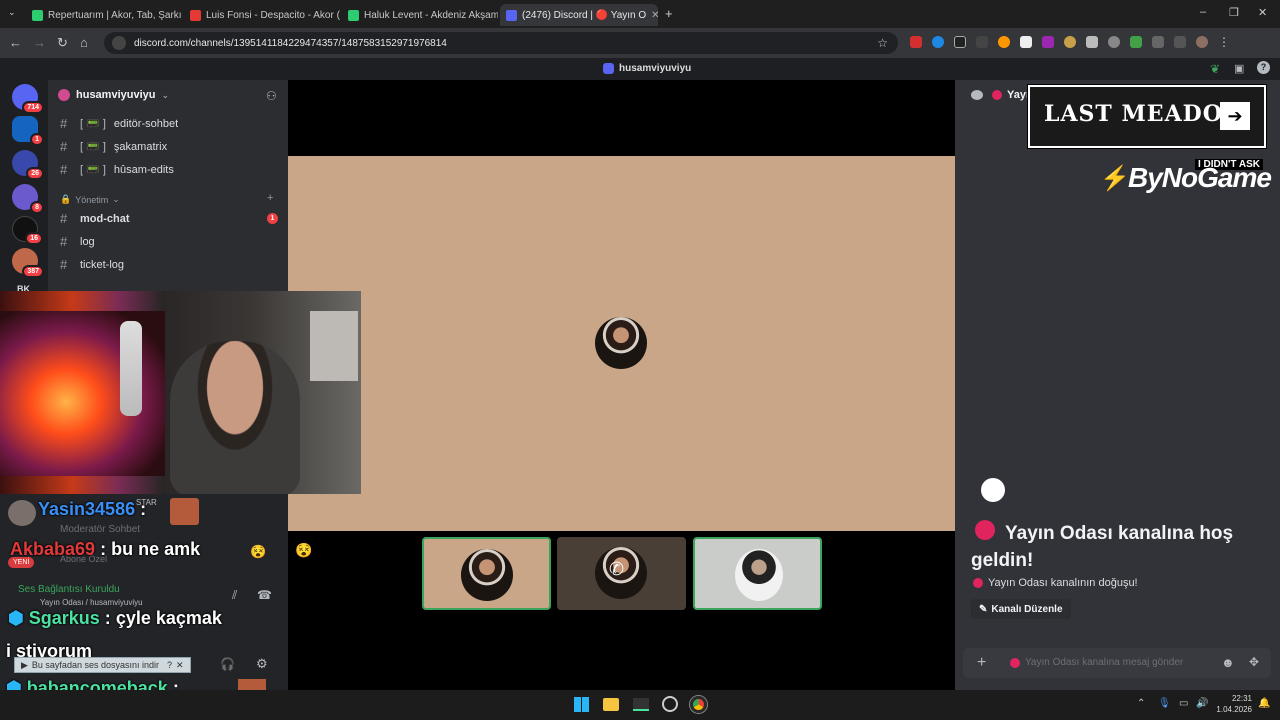  I want to click on chat-message: çyle kaçmak, so click(168, 618).